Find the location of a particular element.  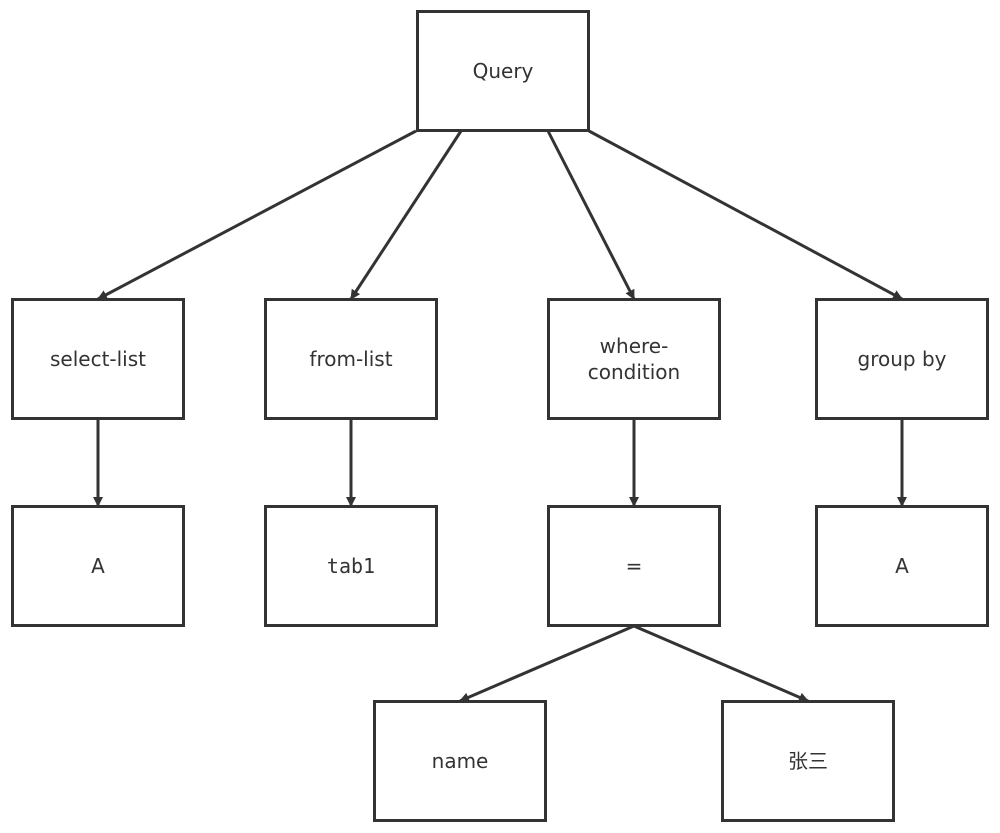

node-from-list: from-list is located at coordinates (351, 359).